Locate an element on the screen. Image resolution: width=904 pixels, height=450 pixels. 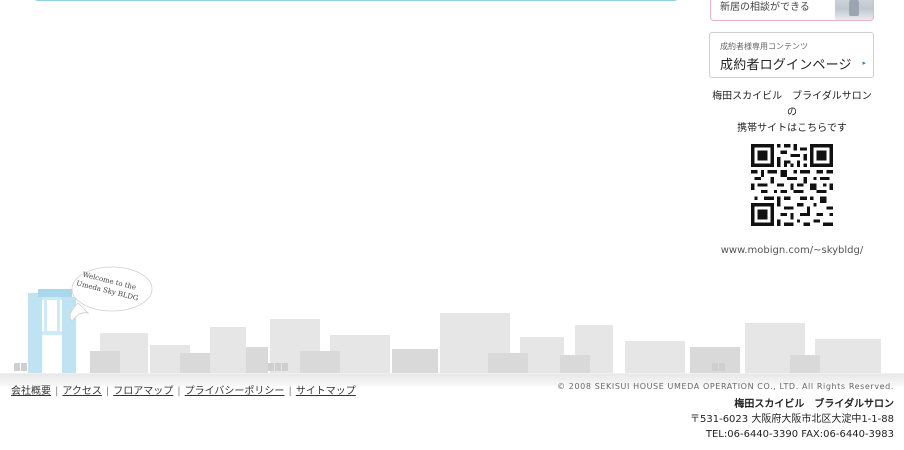
footer-link-access: アクセス is located at coordinates (82, 391).